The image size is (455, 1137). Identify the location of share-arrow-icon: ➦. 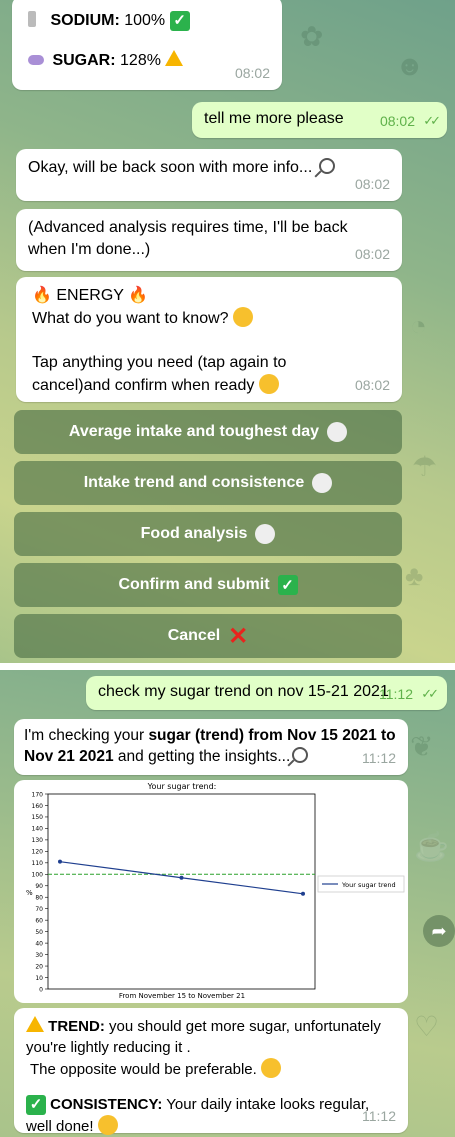
(439, 930).